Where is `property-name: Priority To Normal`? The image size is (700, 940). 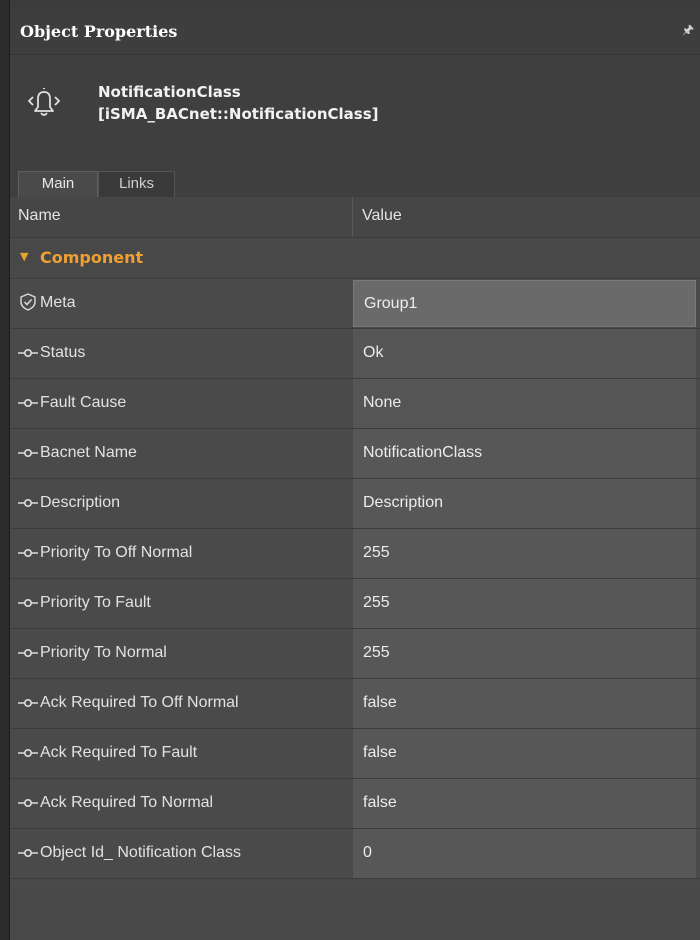 property-name: Priority To Normal is located at coordinates (103, 652).